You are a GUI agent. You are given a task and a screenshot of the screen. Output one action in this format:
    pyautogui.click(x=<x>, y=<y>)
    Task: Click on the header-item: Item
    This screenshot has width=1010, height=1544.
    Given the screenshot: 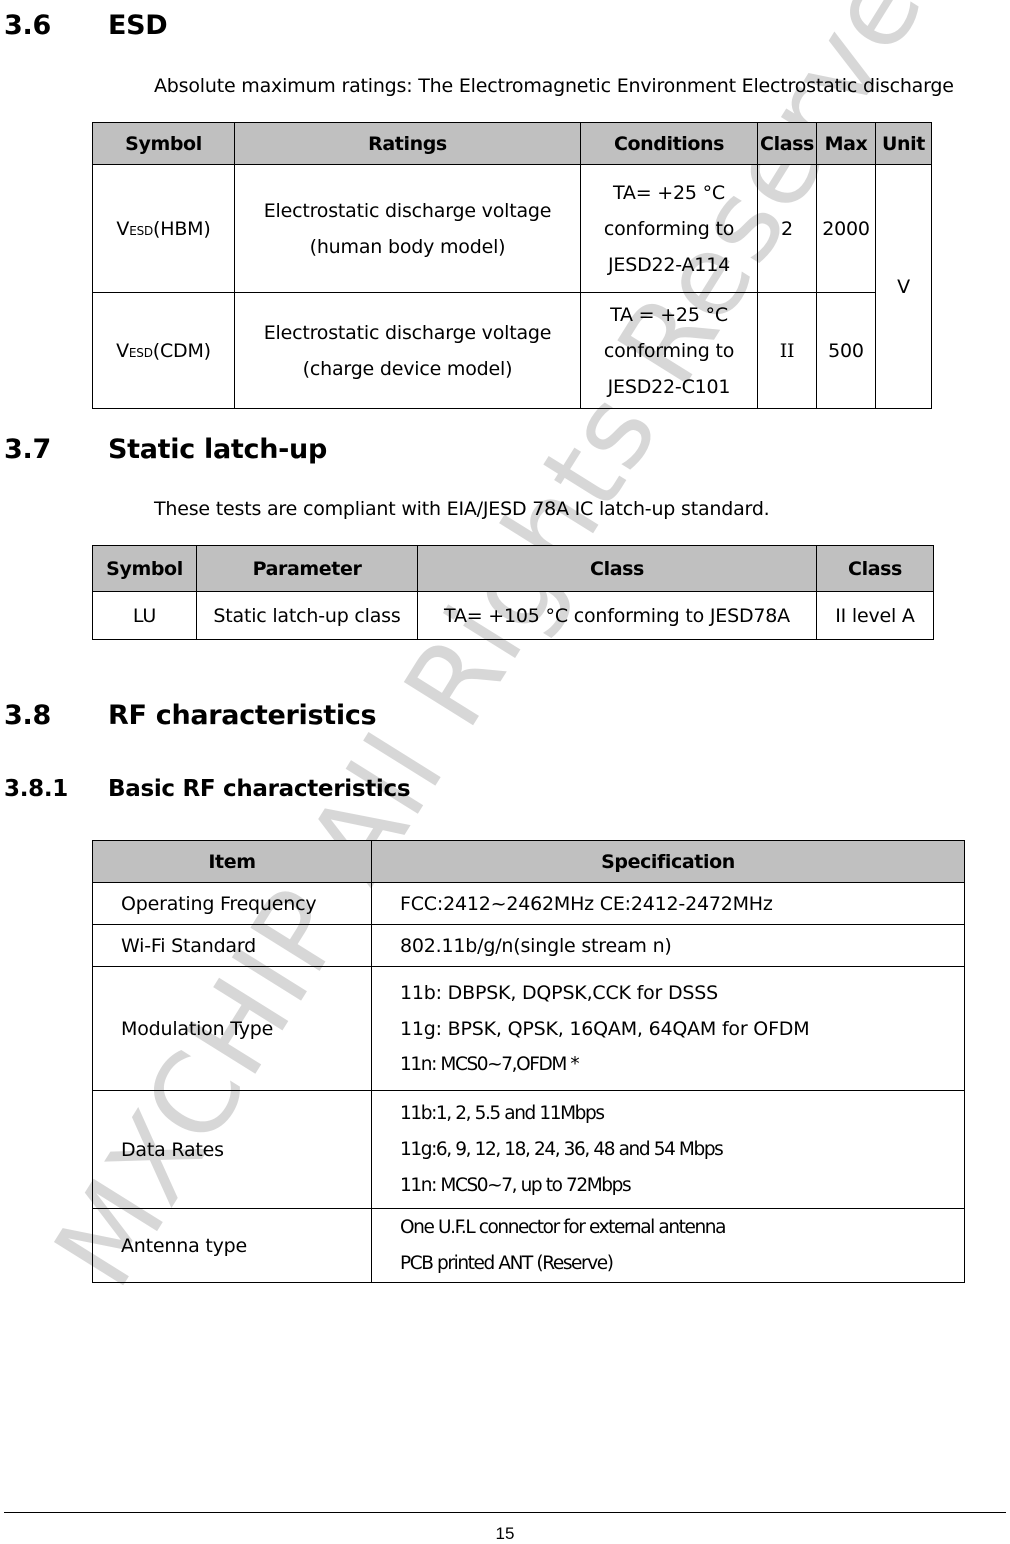 What is the action you would take?
    pyautogui.click(x=232, y=861)
    